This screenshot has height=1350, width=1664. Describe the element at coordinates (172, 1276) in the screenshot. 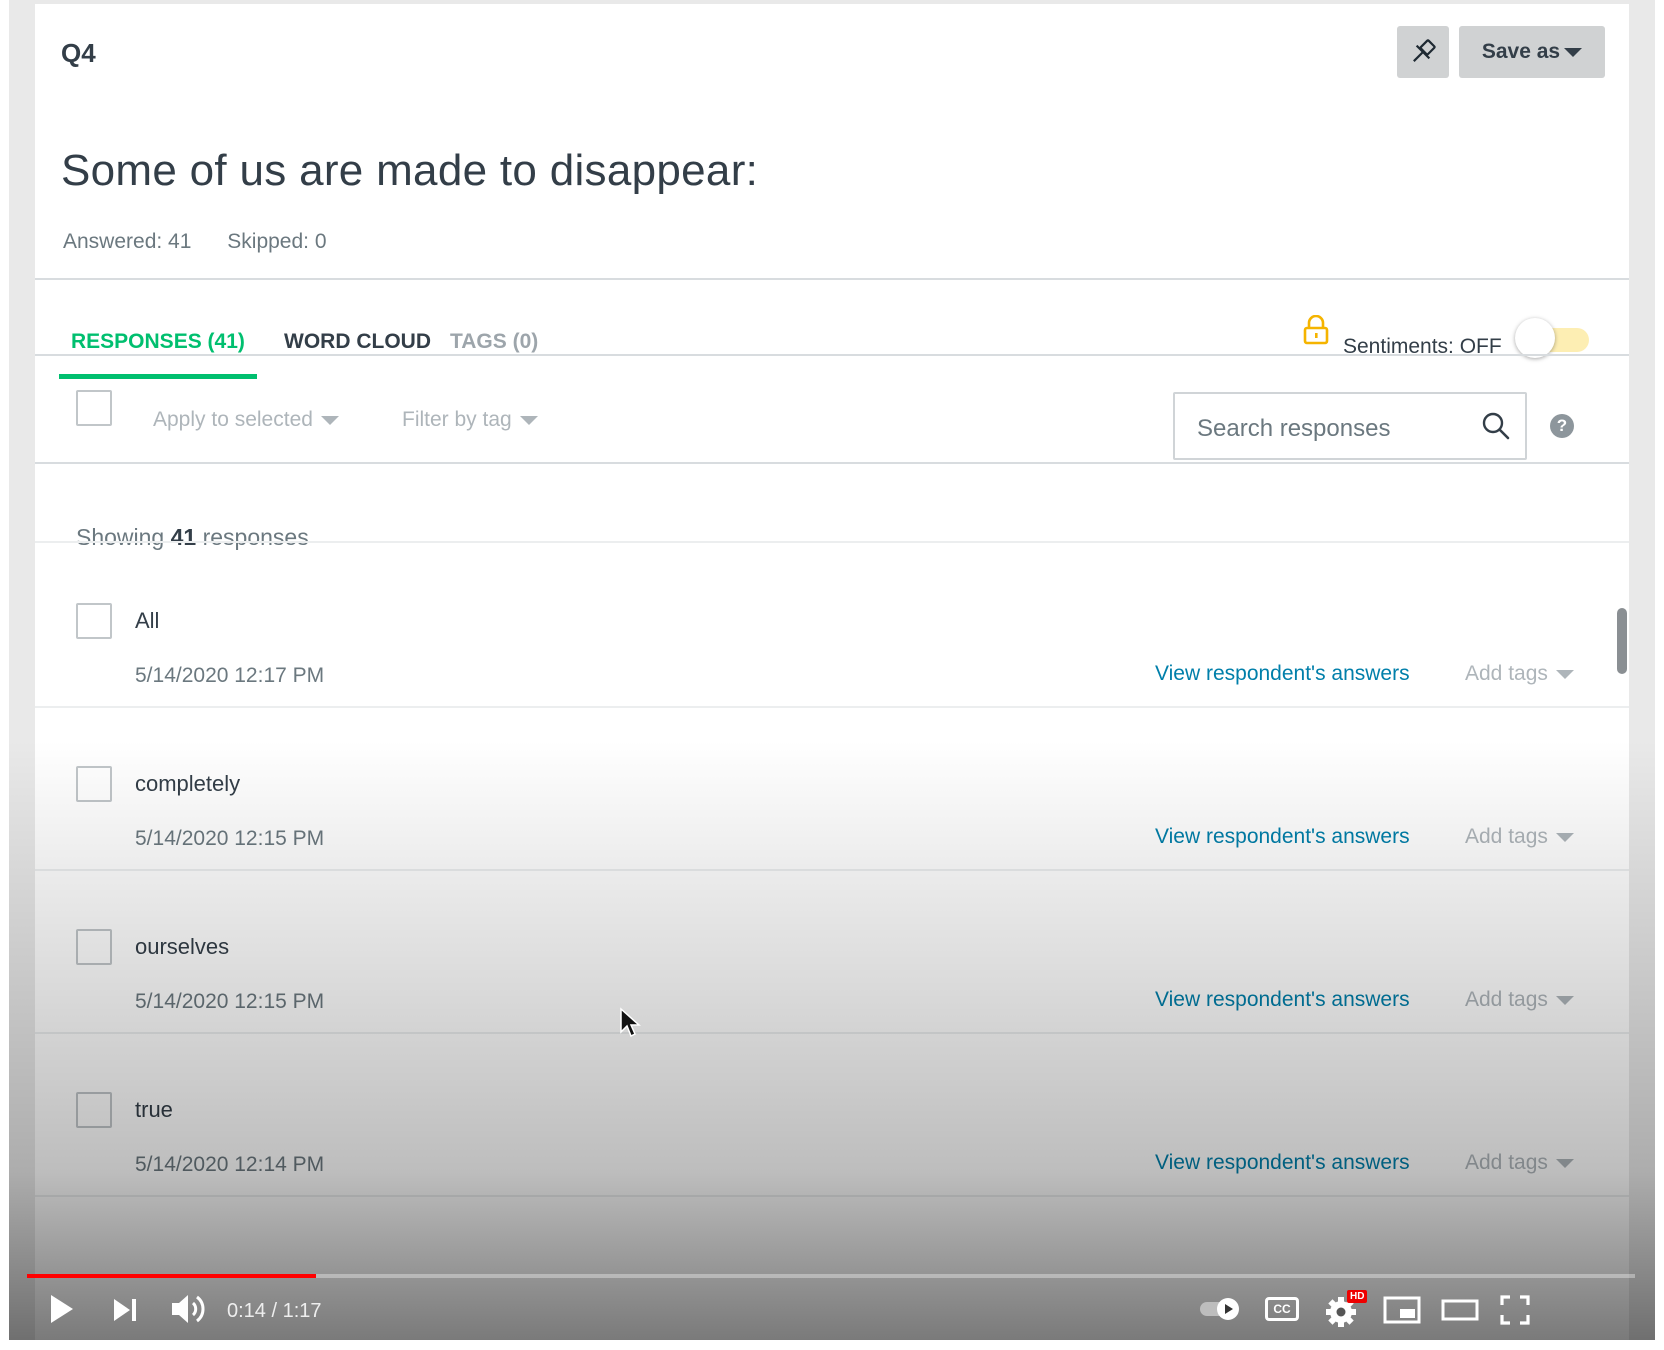

I see `video-progress-fill` at that location.